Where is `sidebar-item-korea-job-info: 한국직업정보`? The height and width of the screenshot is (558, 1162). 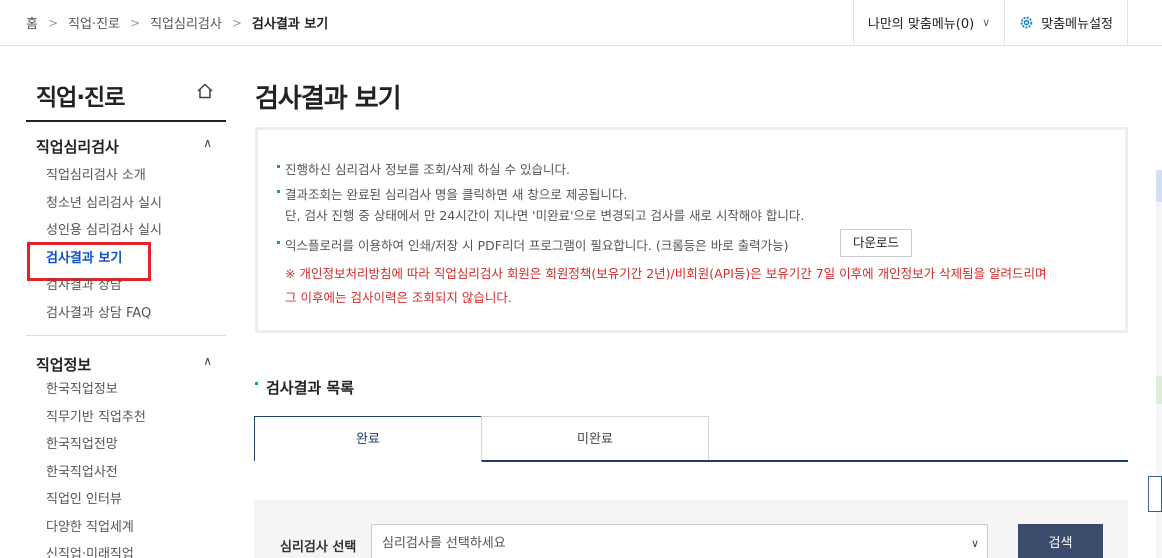
sidebar-item-korea-job-info: 한국직업정보 is located at coordinates (126, 390).